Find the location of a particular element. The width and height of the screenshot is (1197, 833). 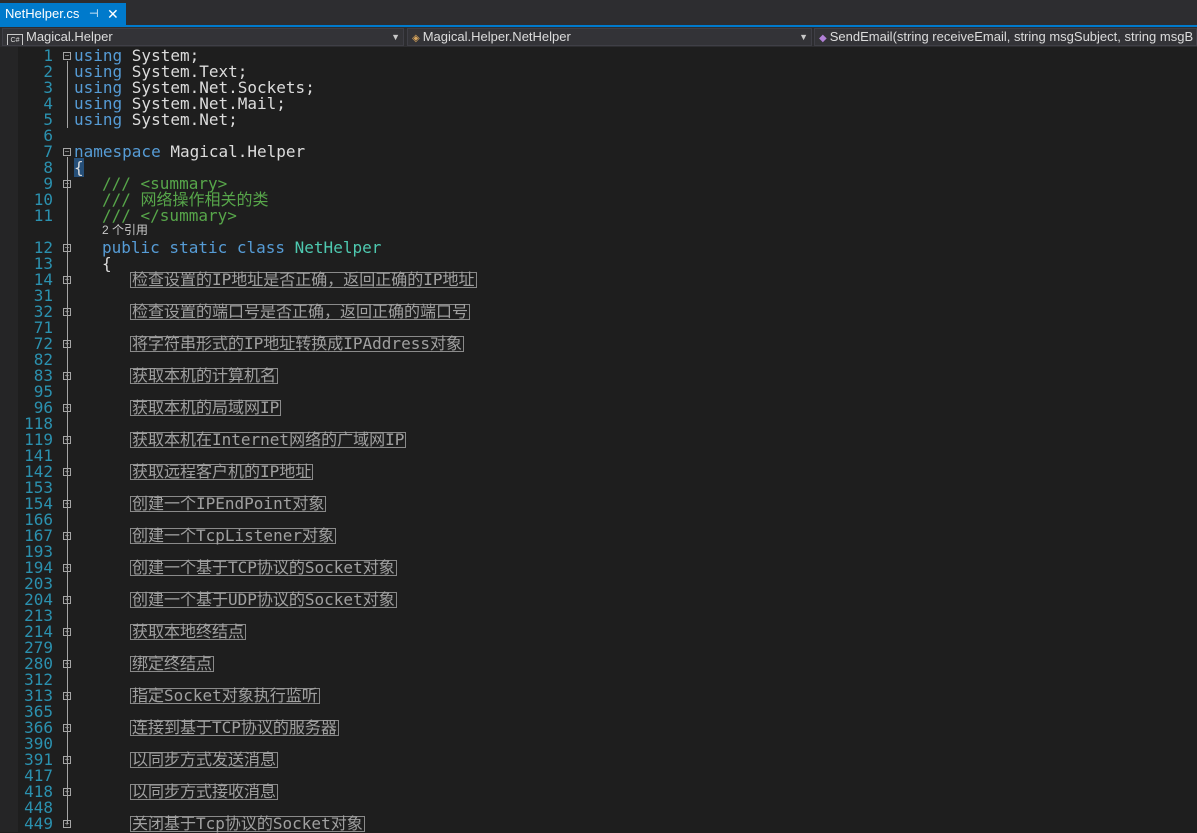

csharp-project-icon: C# is located at coordinates (15, 39).